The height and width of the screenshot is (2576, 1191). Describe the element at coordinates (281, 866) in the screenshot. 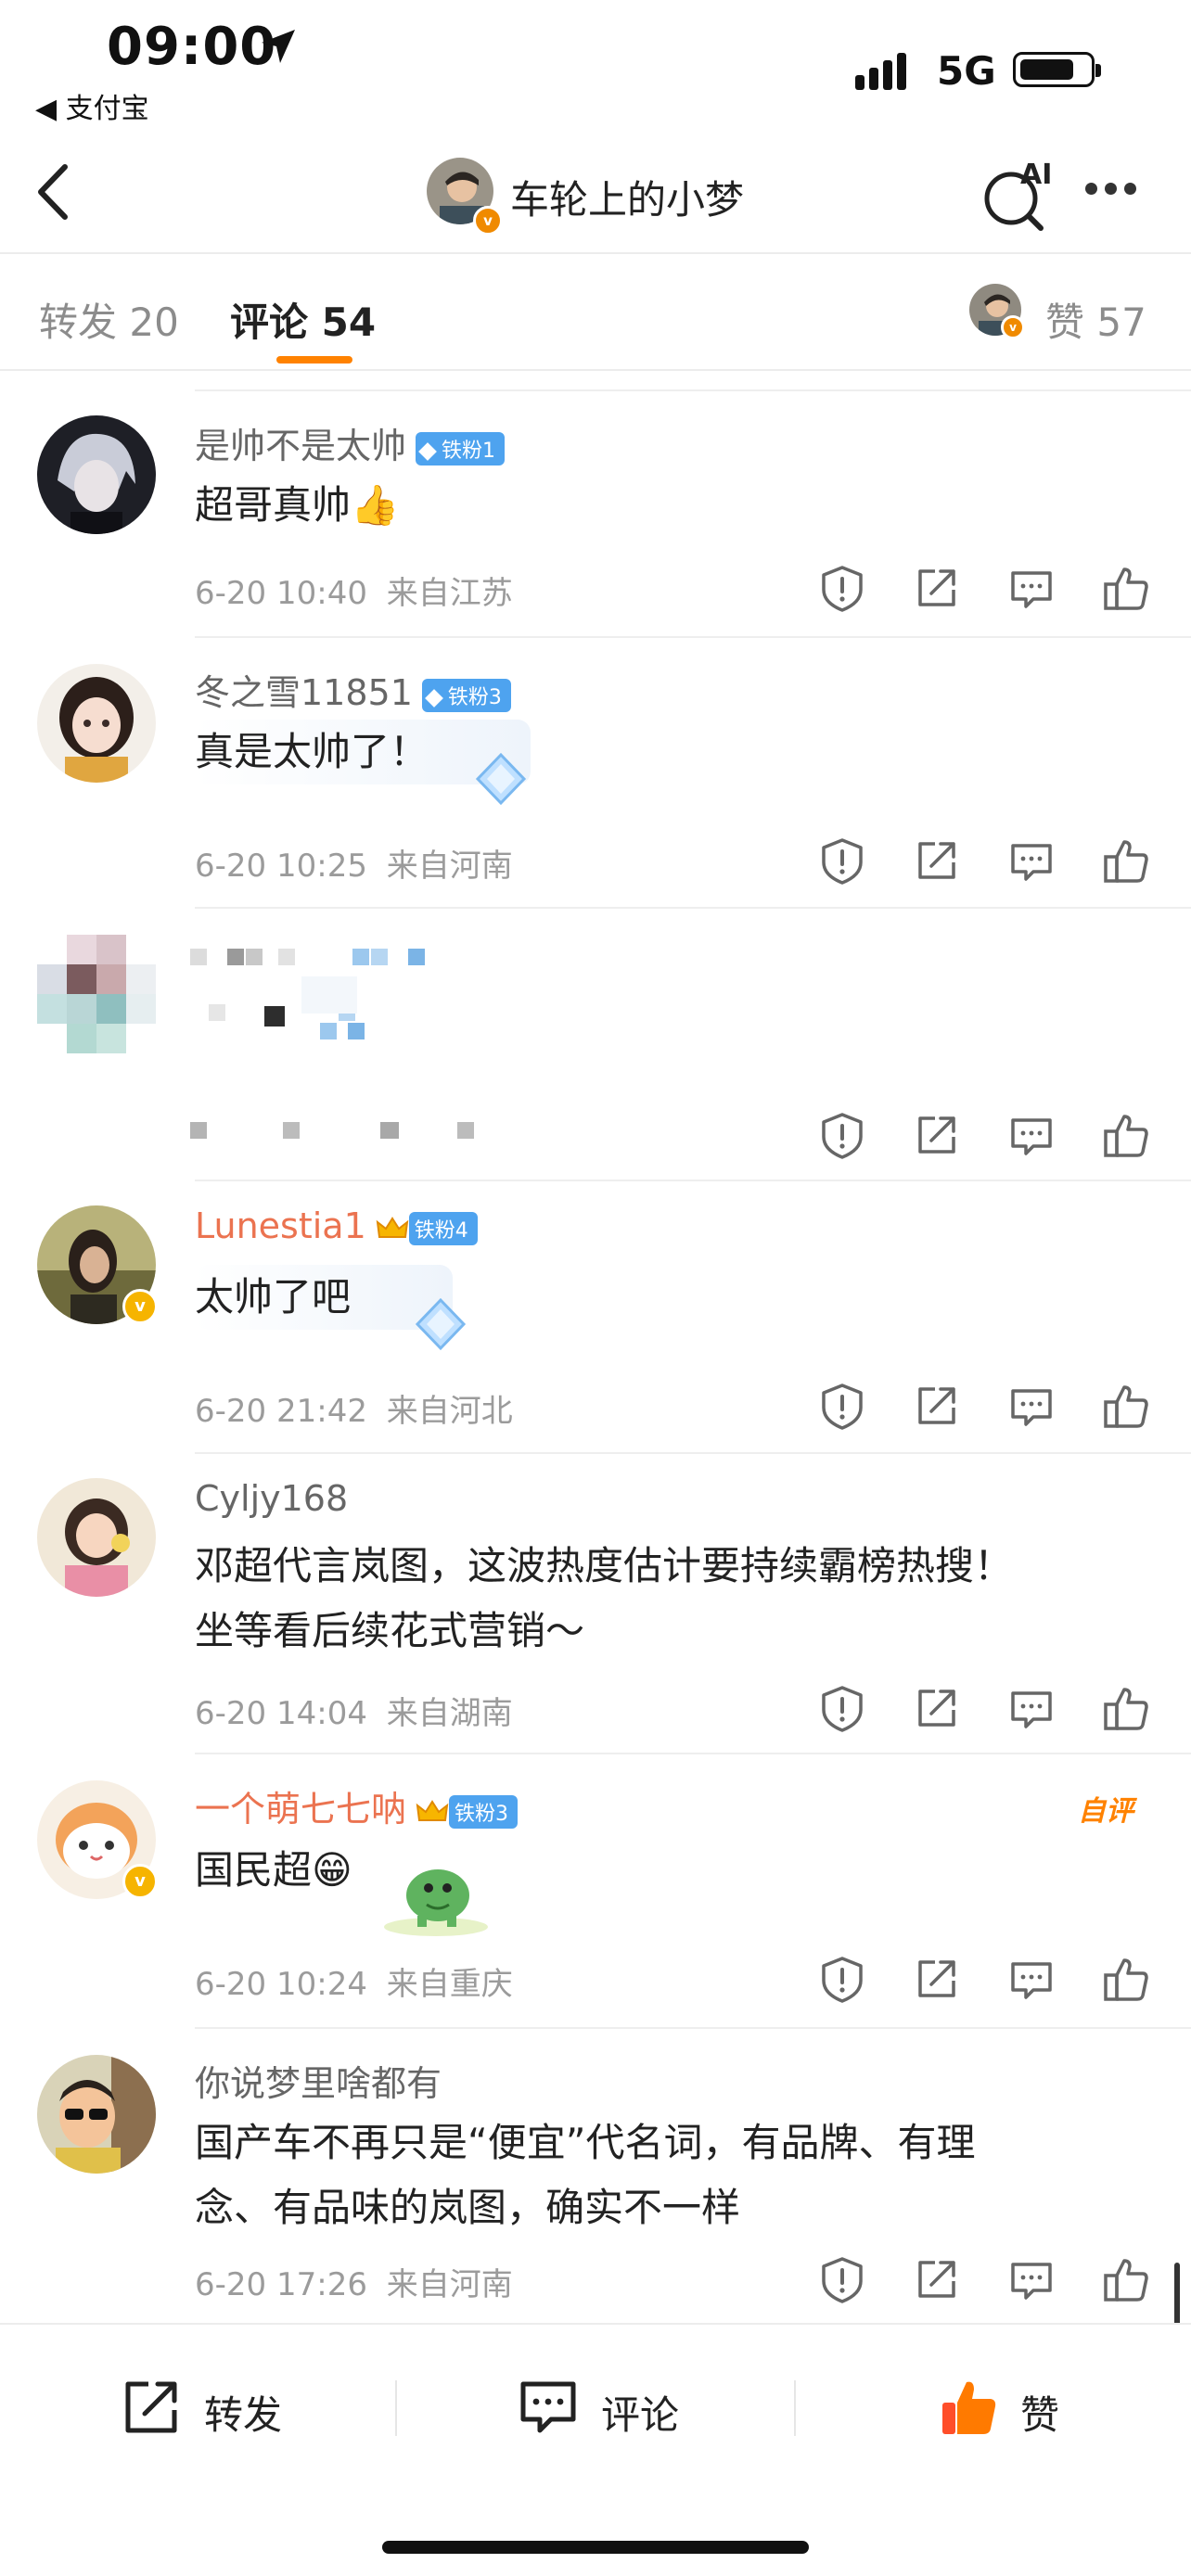

I see `comment-time: 6-20 10:25` at that location.